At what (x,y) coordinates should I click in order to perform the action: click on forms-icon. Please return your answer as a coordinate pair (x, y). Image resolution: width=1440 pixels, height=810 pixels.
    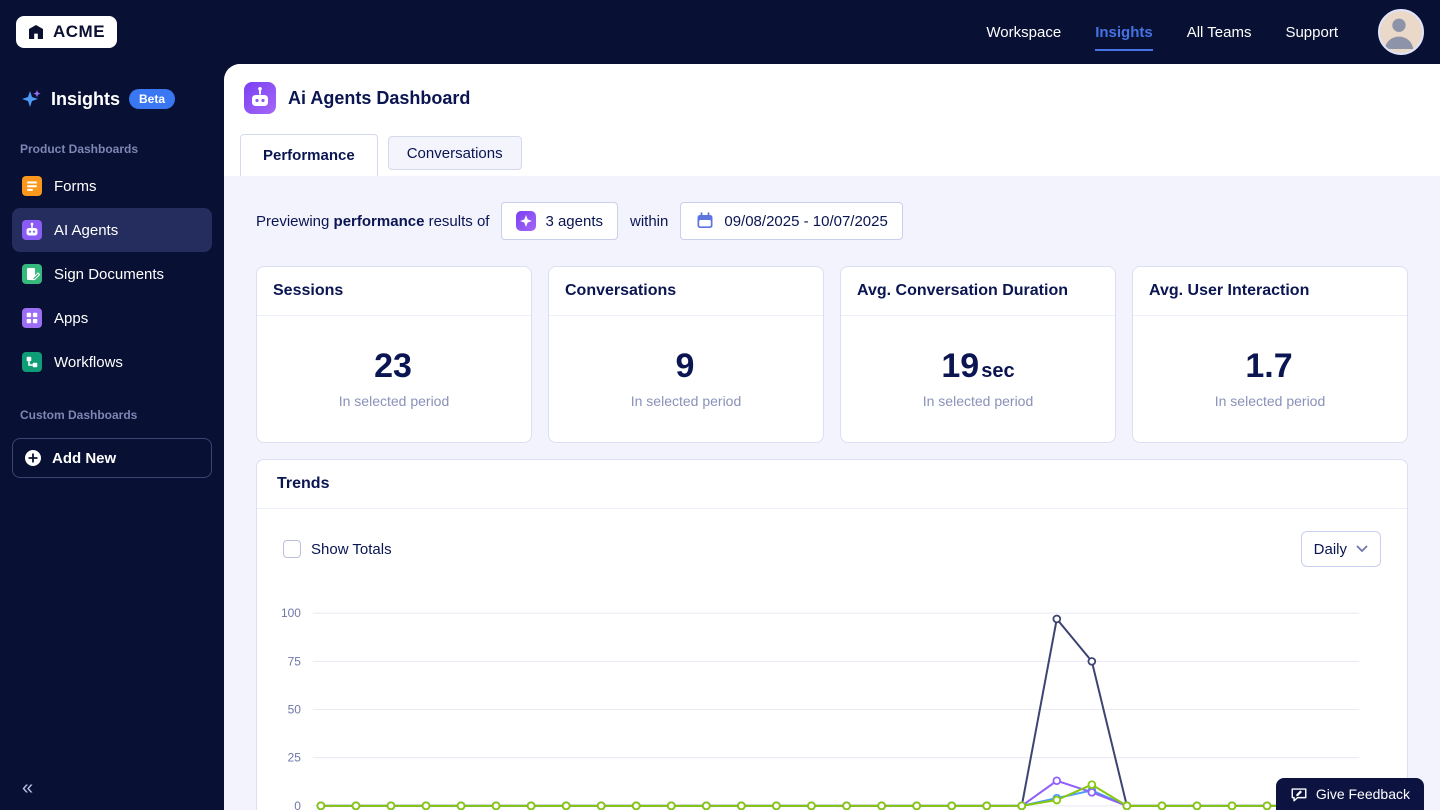
    Looking at the image, I should click on (32, 186).